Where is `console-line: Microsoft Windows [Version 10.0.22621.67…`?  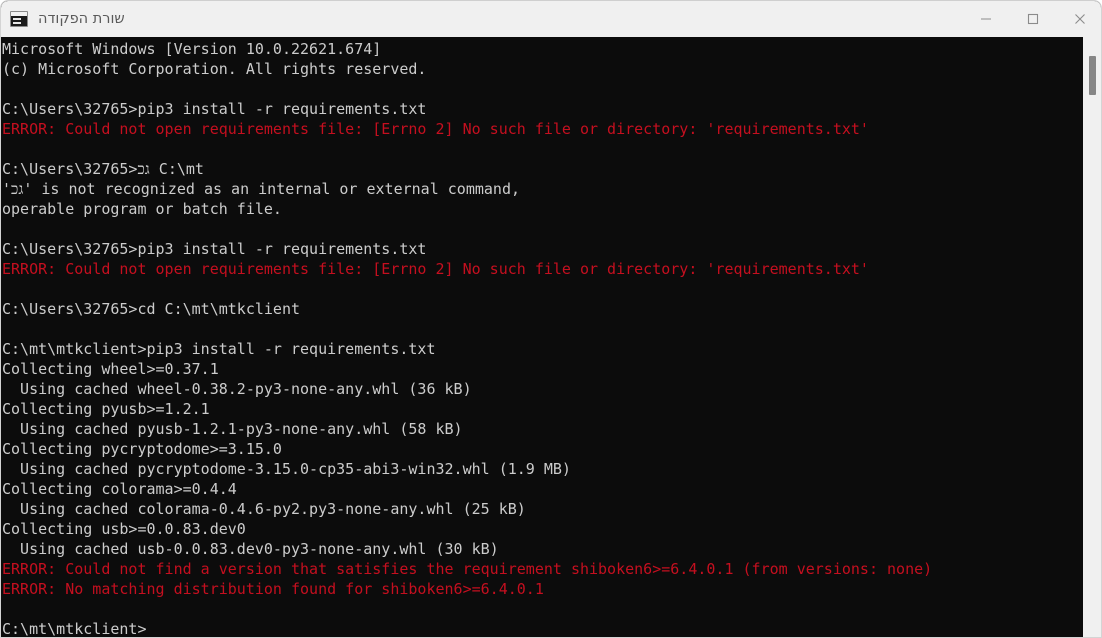
console-line: Microsoft Windows [Version 10.0.22621.67… is located at coordinates (192, 49).